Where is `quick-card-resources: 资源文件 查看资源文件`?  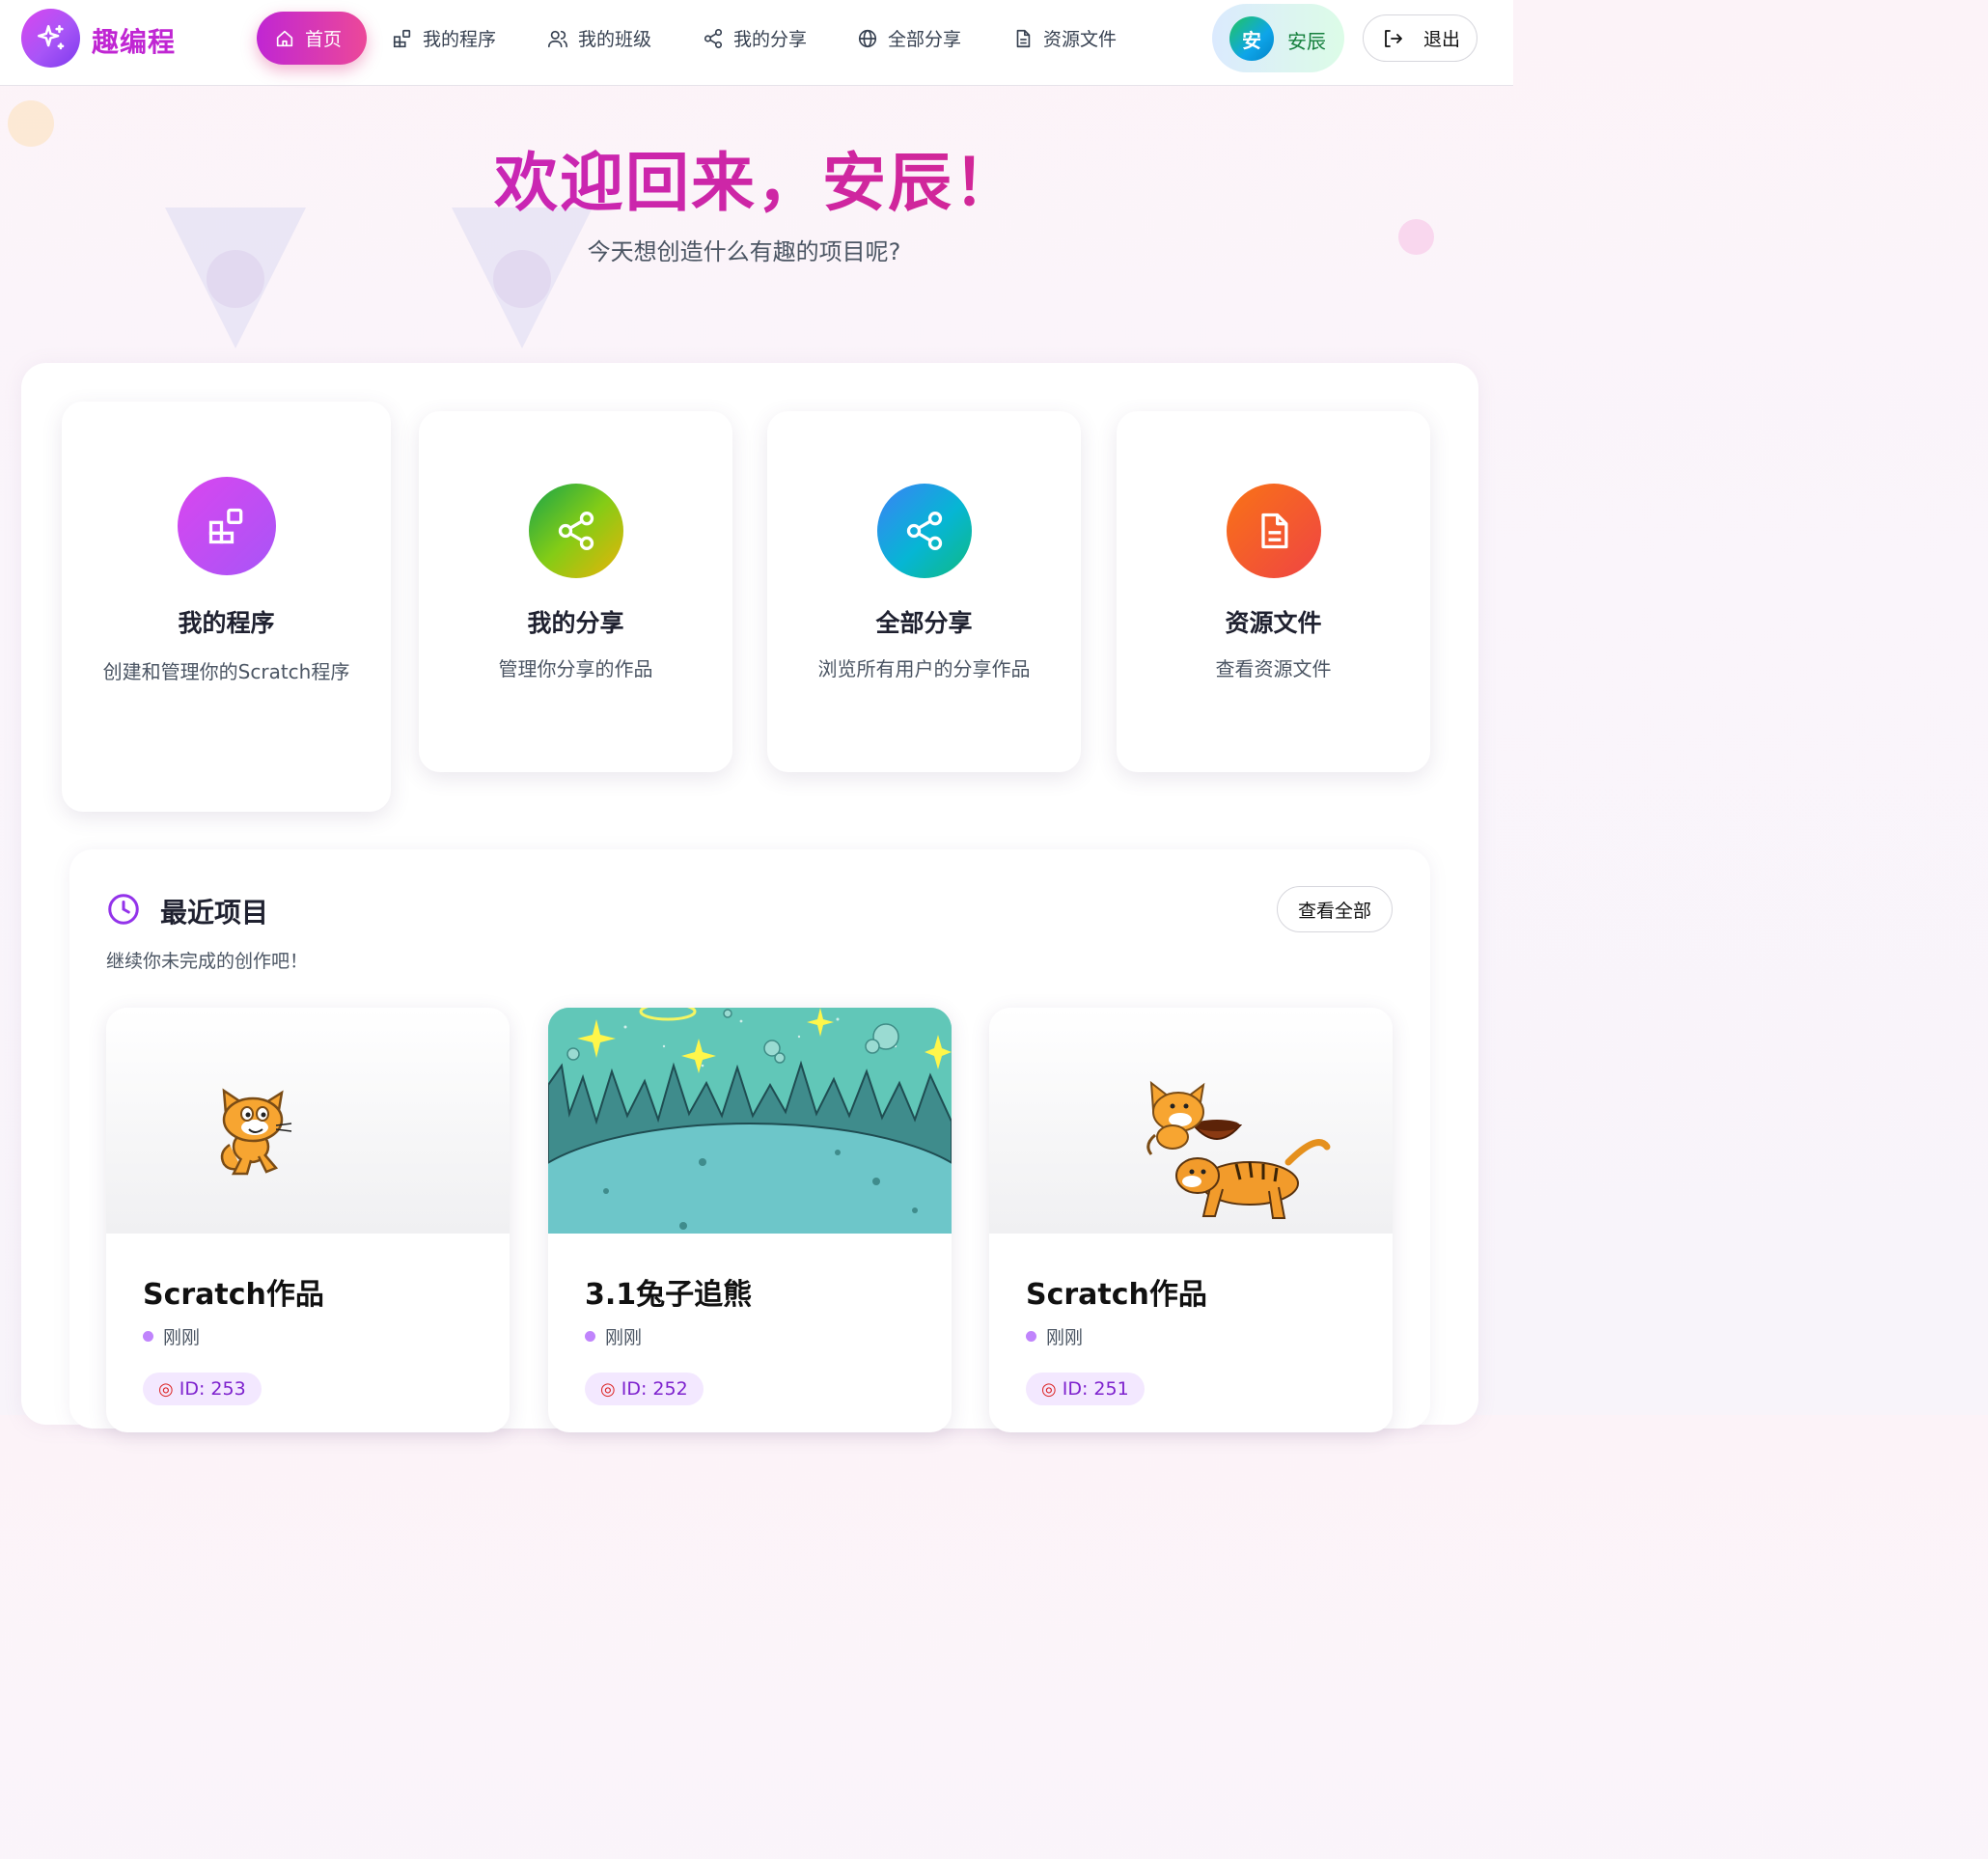
quick-card-resources: 资源文件 查看资源文件 is located at coordinates (1273, 592).